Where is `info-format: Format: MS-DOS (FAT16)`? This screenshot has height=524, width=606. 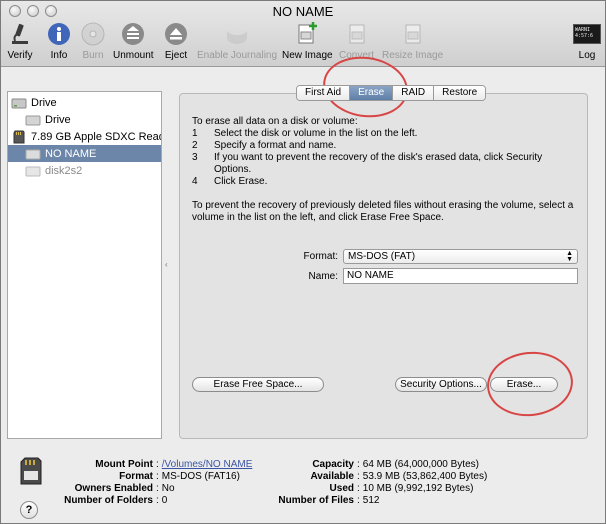
info-format: Format: MS-DOS (FAT16) is located at coordinates (150, 476).